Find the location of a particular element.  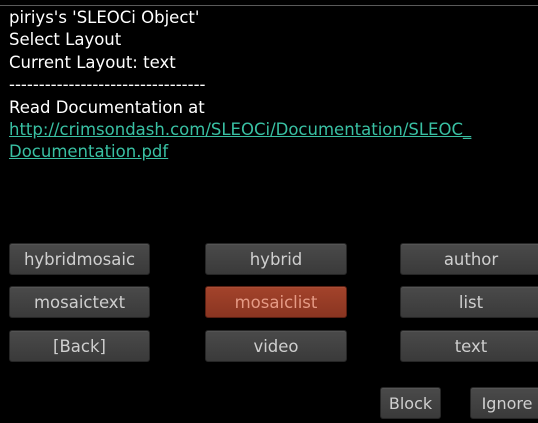

video-button: video is located at coordinates (276, 346).